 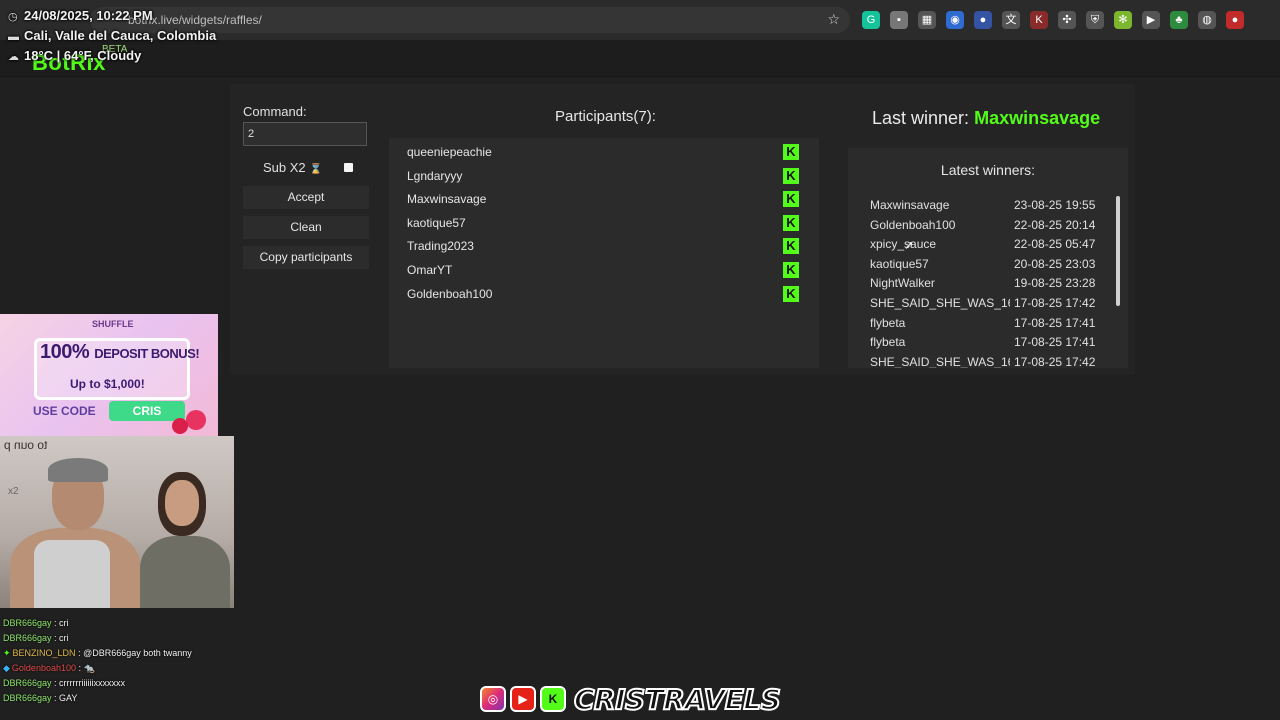 What do you see at coordinates (1207, 20) in the screenshot?
I see `globe-icon: ◍` at bounding box center [1207, 20].